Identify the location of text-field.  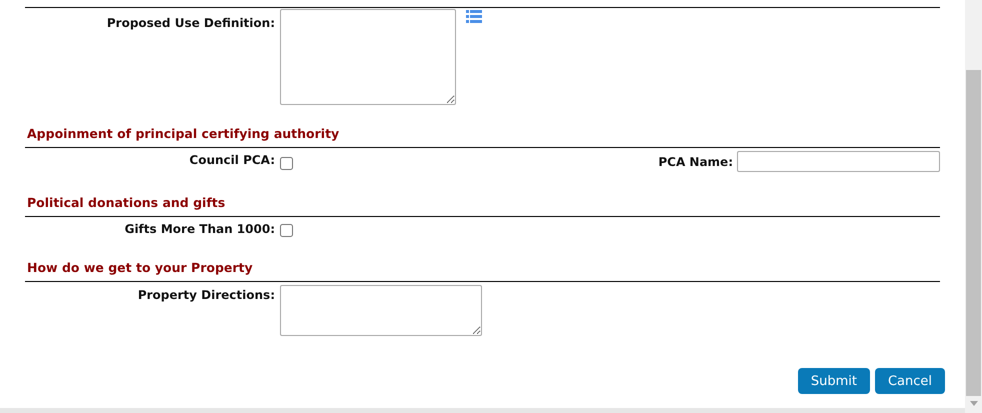
(838, 161).